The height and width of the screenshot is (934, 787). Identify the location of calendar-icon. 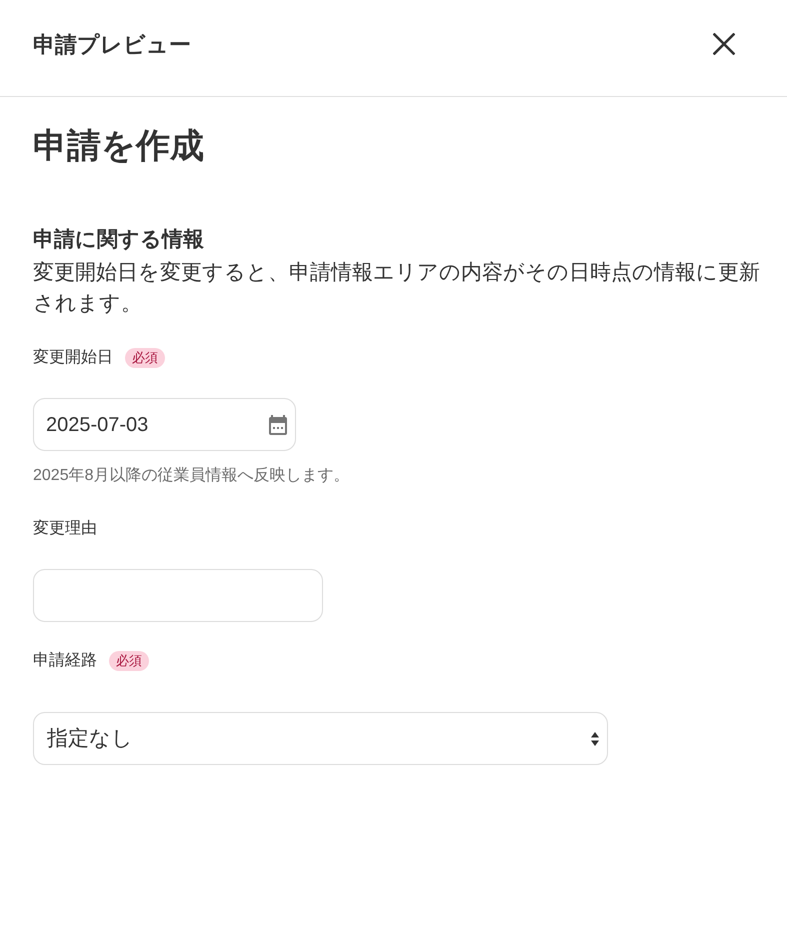
(278, 424).